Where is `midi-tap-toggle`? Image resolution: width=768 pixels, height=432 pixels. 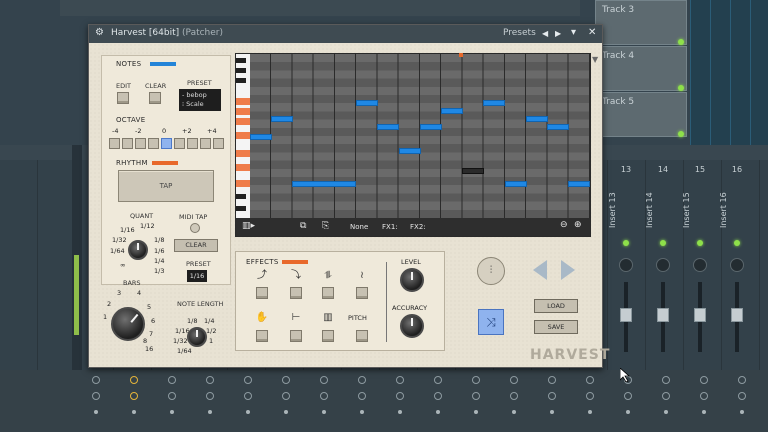 midi-tap-toggle is located at coordinates (195, 228).